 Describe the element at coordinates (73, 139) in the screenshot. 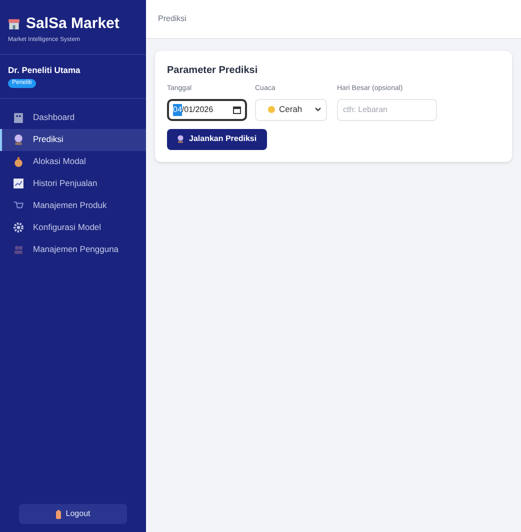

I see `sidebar-item: Prediksi` at that location.